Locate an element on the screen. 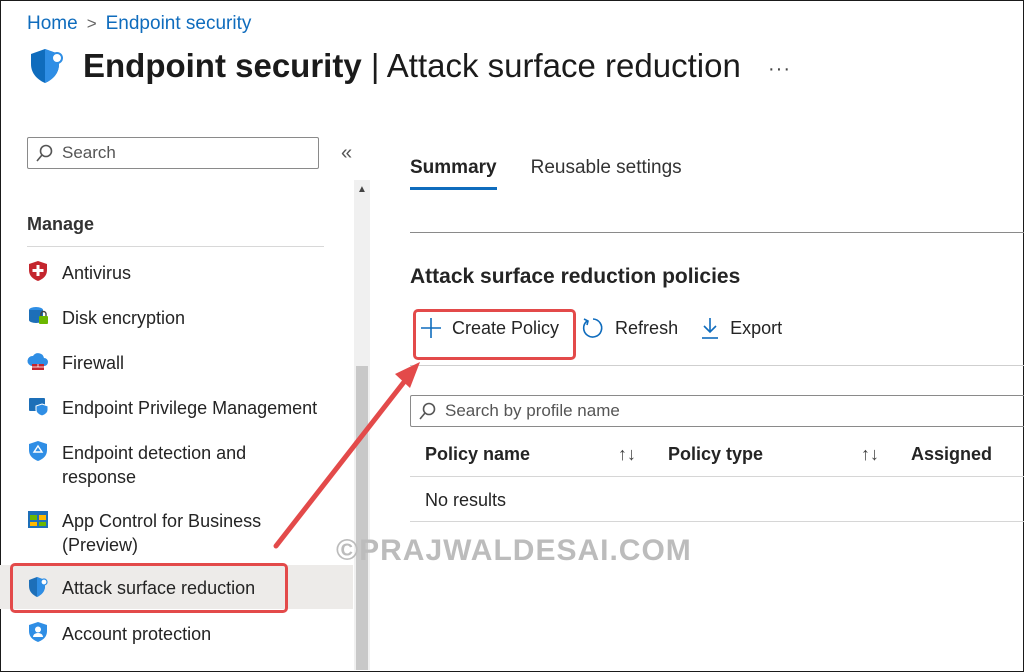 This screenshot has height=672, width=1024. annotation-arrow is located at coordinates (346, 455).